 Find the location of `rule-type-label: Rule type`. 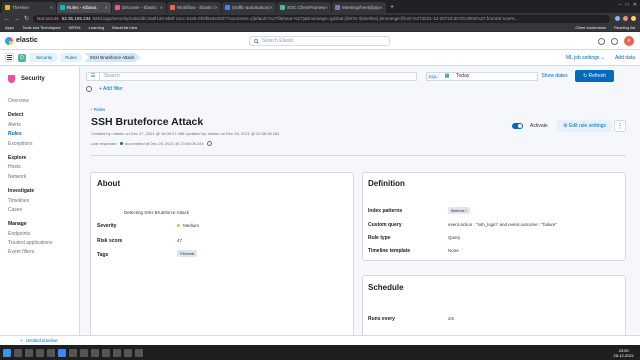

rule-type-label: Rule type is located at coordinates (379, 238).